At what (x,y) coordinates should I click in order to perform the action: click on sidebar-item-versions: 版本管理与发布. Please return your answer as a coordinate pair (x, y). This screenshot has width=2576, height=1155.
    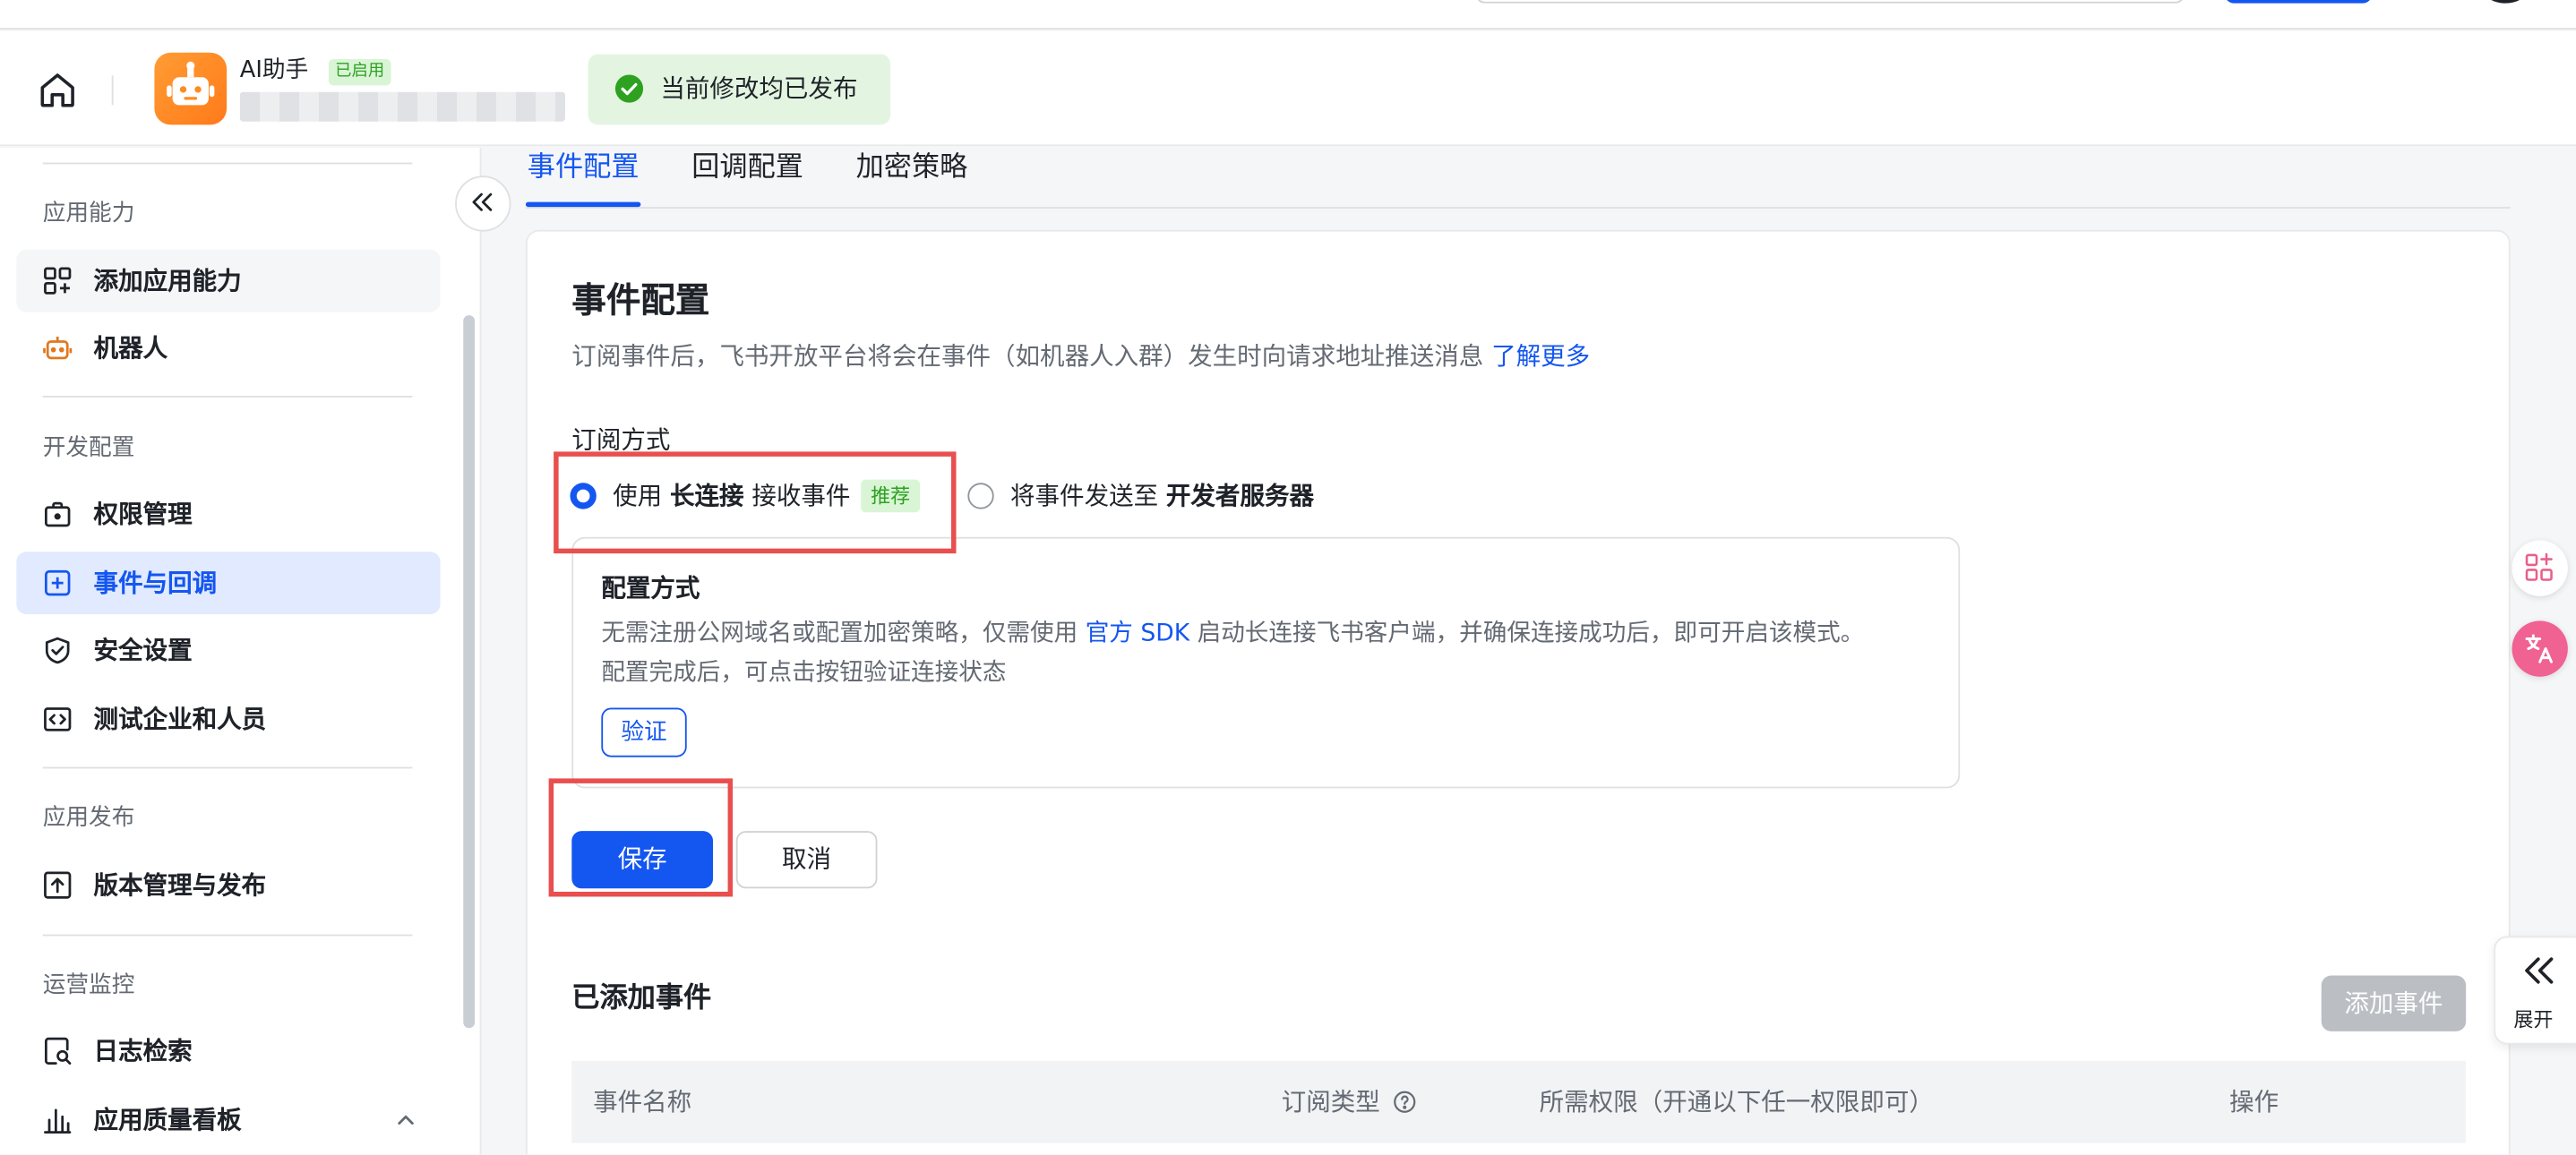
    Looking at the image, I should click on (228, 885).